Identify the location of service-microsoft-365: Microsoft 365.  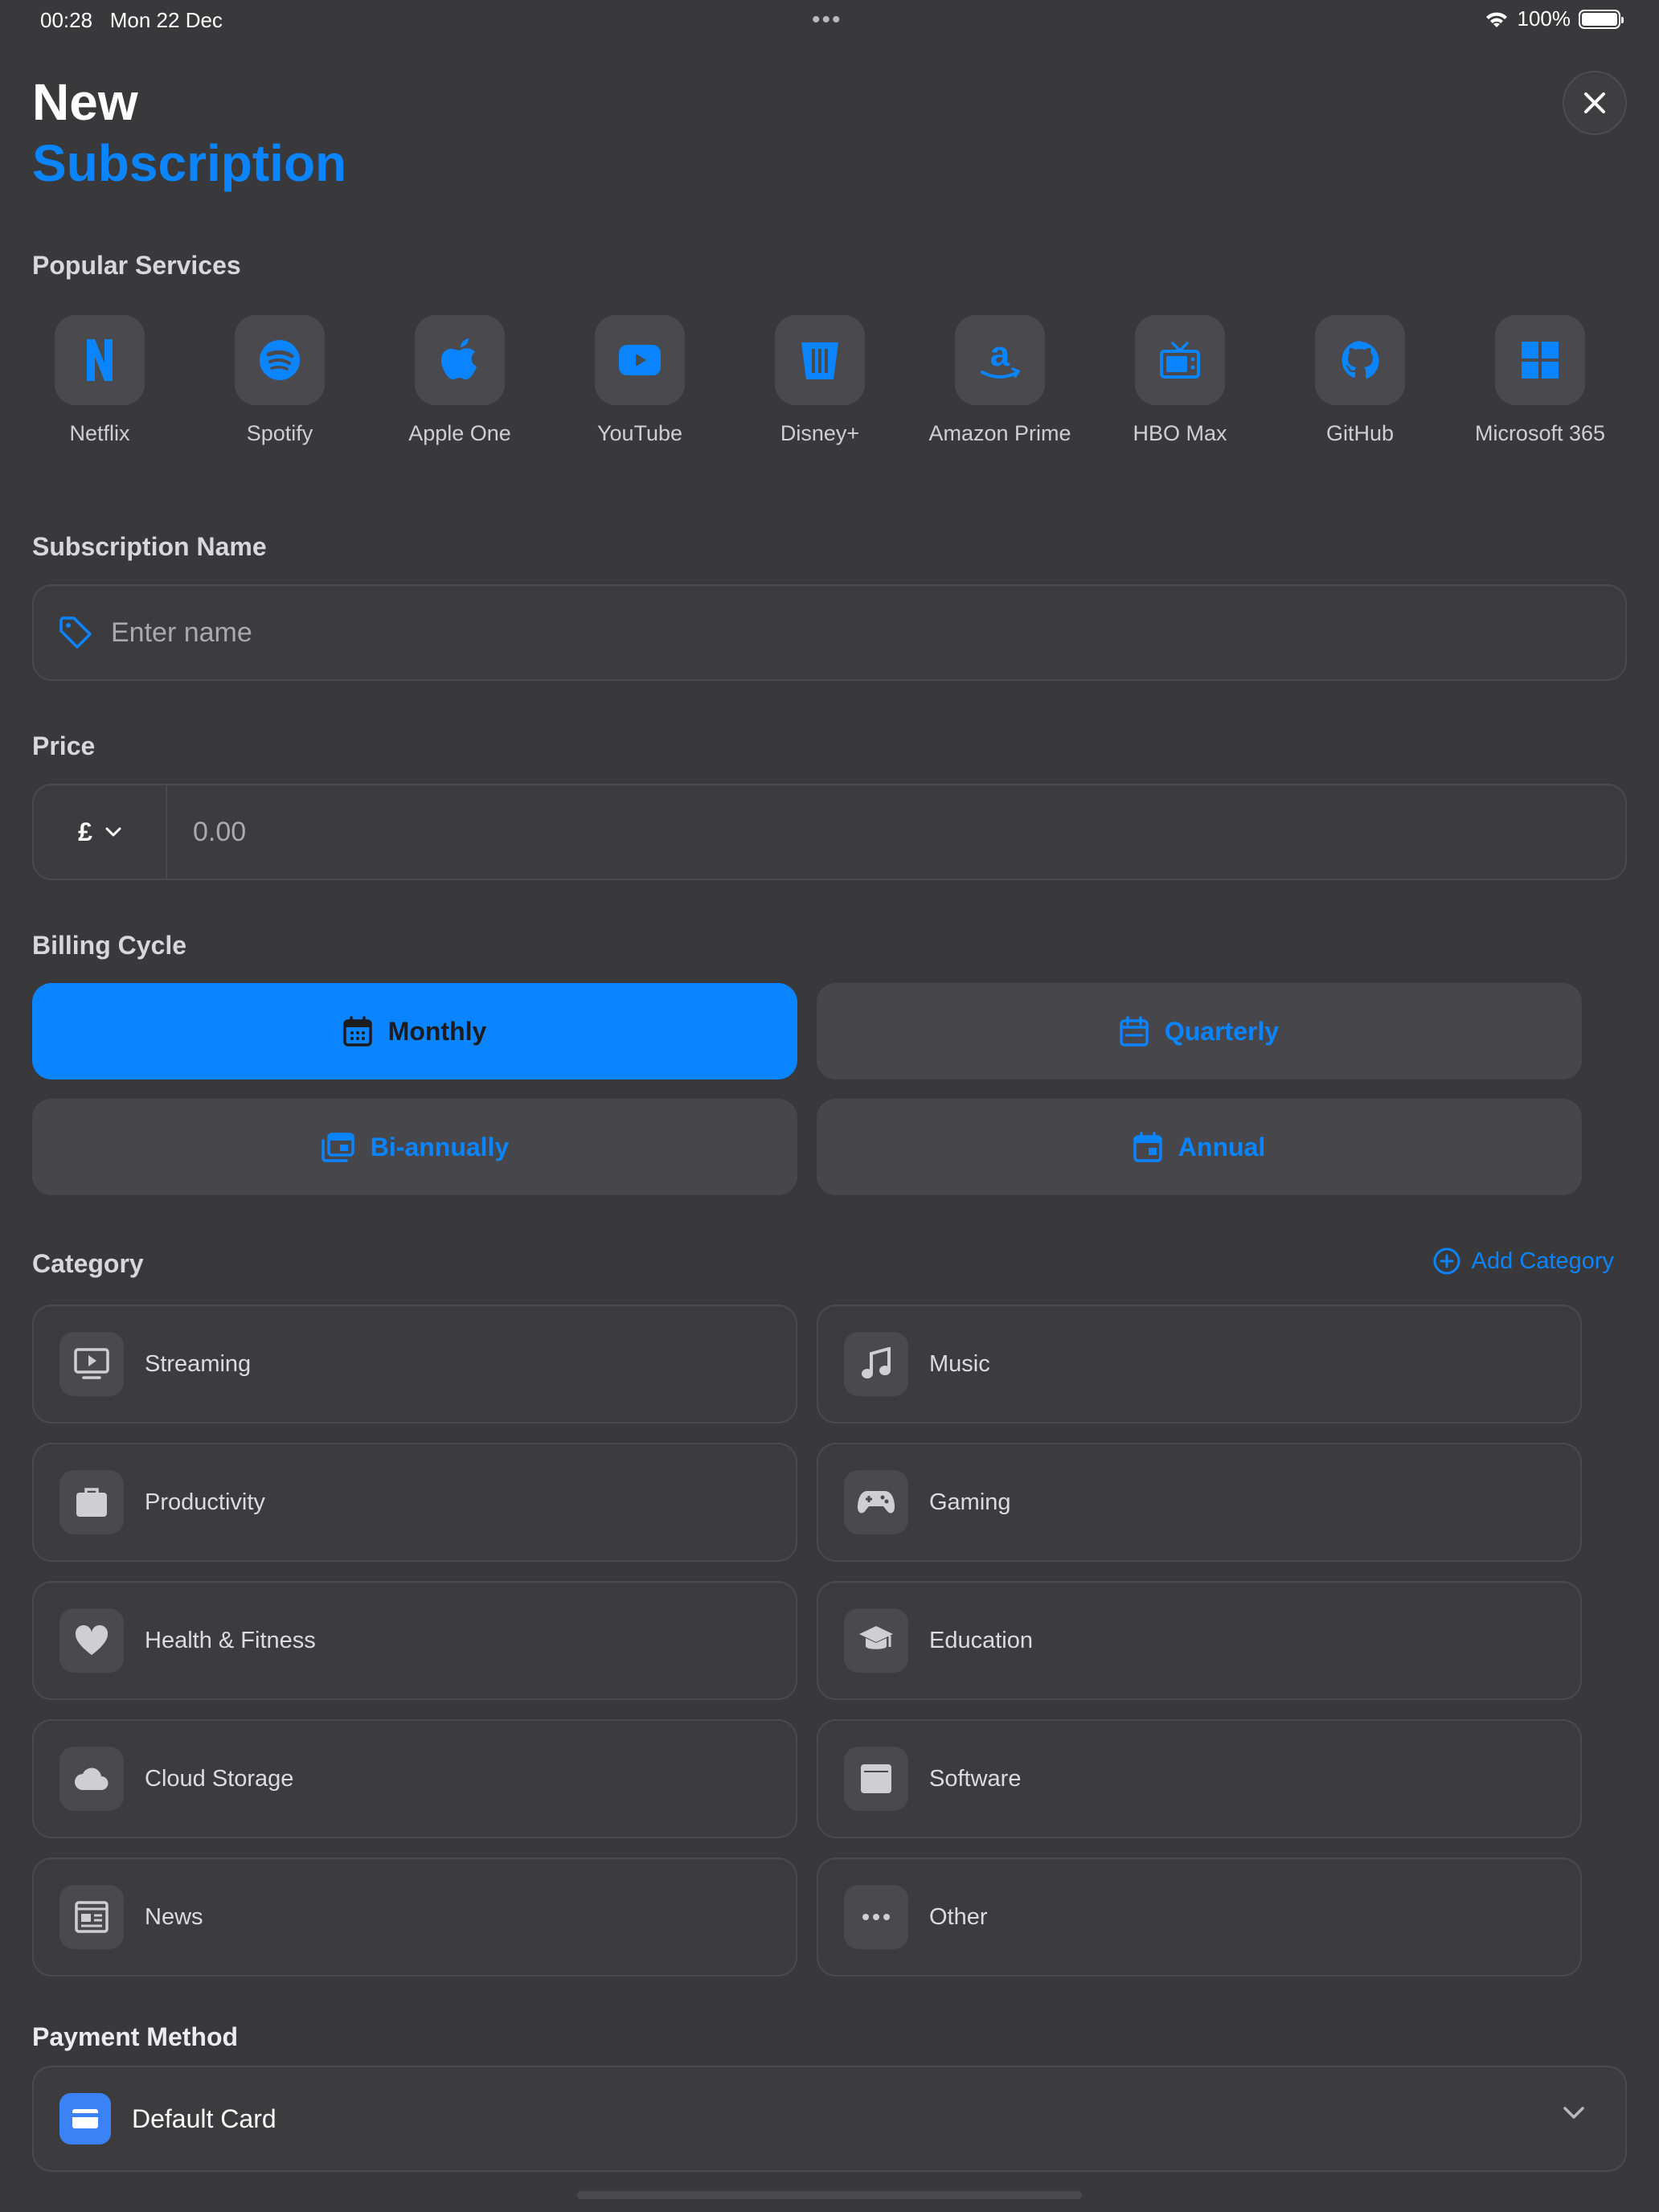
(1540, 380).